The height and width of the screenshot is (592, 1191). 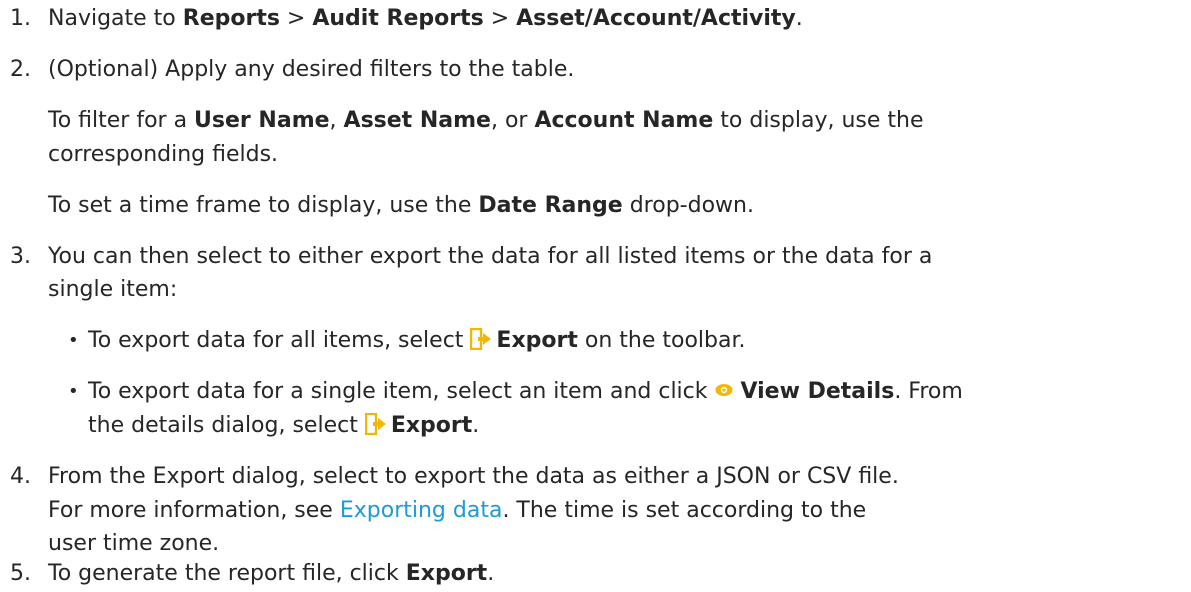 I want to click on bullet-prefix: To export data for all items, select, so click(x=279, y=340).